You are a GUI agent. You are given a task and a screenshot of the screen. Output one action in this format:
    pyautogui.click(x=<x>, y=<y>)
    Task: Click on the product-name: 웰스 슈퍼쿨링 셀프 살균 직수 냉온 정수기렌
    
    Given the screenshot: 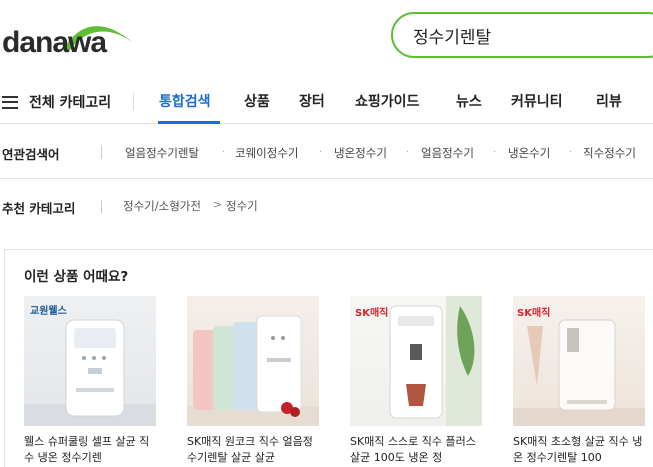 What is the action you would take?
    pyautogui.click(x=90, y=450)
    